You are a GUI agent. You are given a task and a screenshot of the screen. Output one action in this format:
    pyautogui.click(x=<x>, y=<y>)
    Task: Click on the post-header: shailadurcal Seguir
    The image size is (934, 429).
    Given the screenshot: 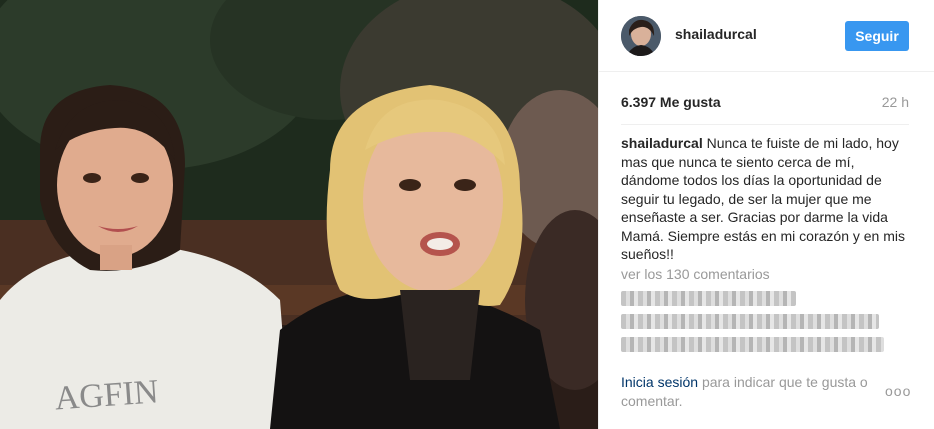 What is the action you would take?
    pyautogui.click(x=766, y=36)
    